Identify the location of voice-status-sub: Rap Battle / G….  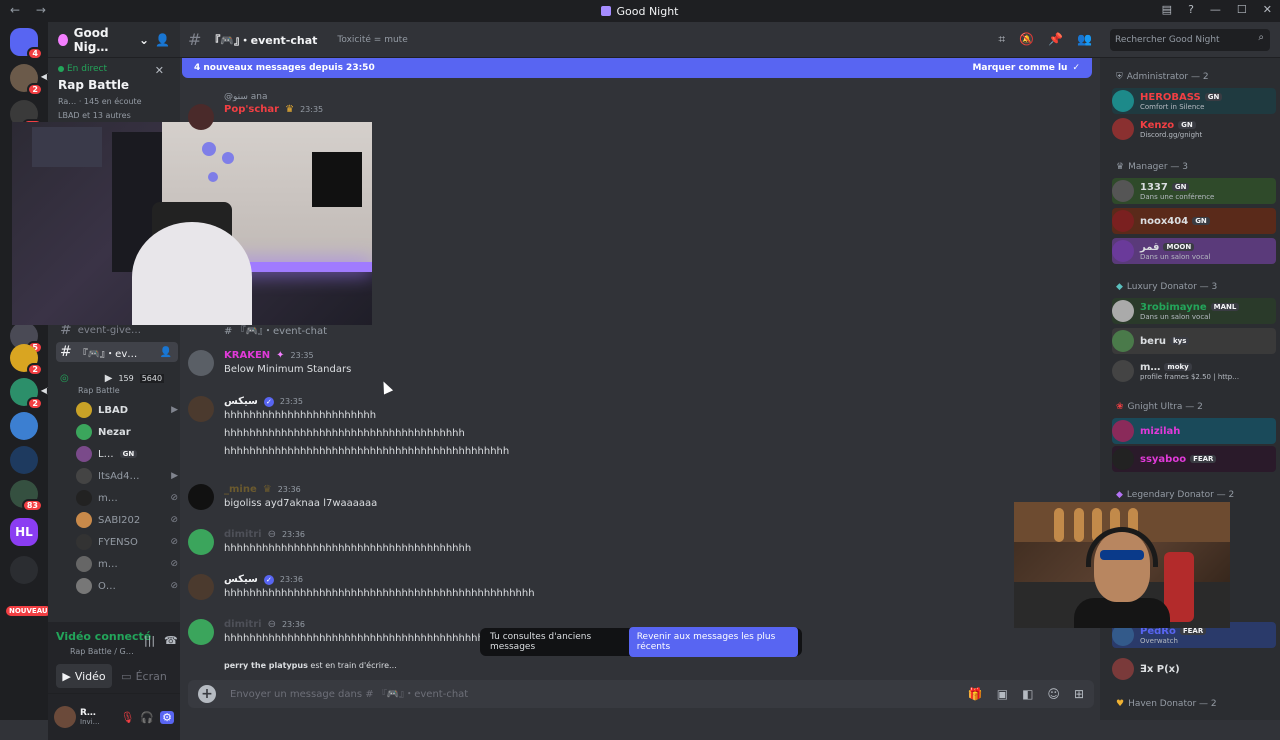
(102, 651).